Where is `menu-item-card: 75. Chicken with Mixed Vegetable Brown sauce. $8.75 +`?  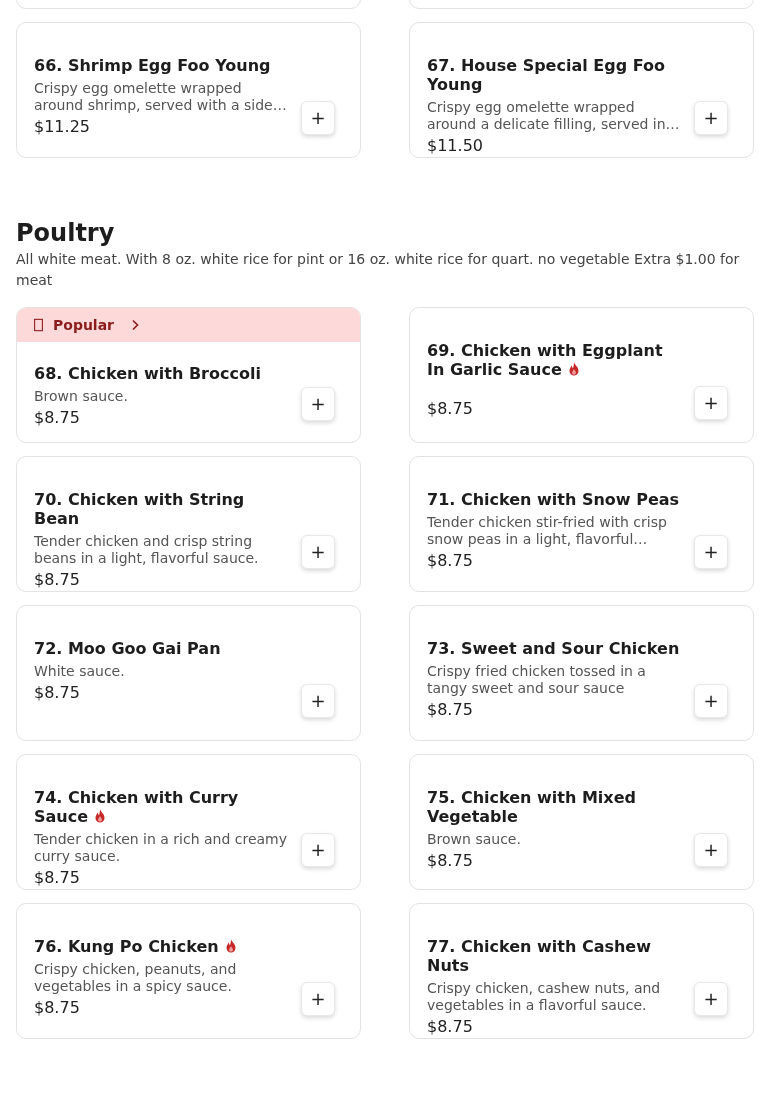 menu-item-card: 75. Chicken with Mixed Vegetable Brown sauce. $8.75 + is located at coordinates (581, 822).